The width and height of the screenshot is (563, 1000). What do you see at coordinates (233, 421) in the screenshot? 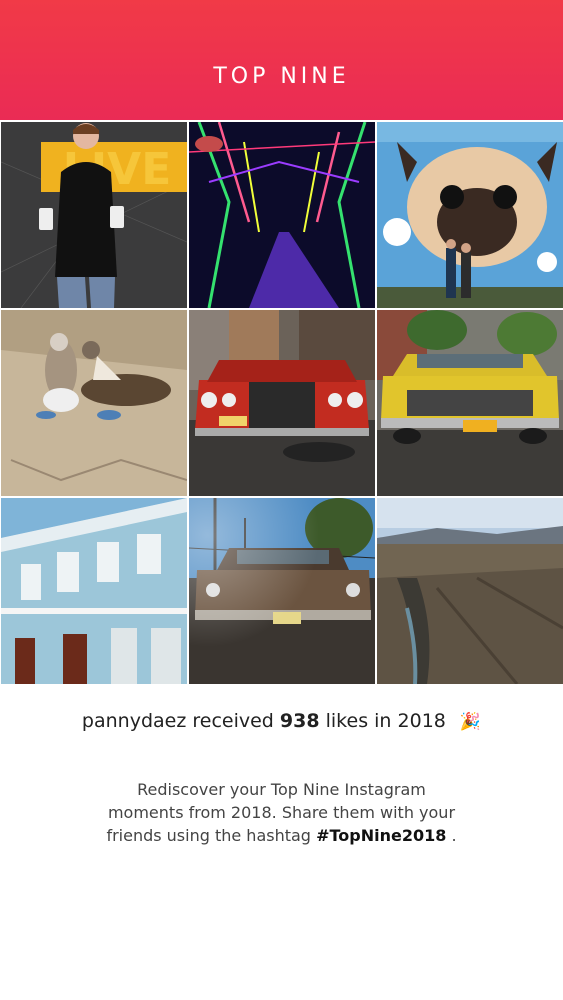
I see `license-plate-red-car` at bounding box center [233, 421].